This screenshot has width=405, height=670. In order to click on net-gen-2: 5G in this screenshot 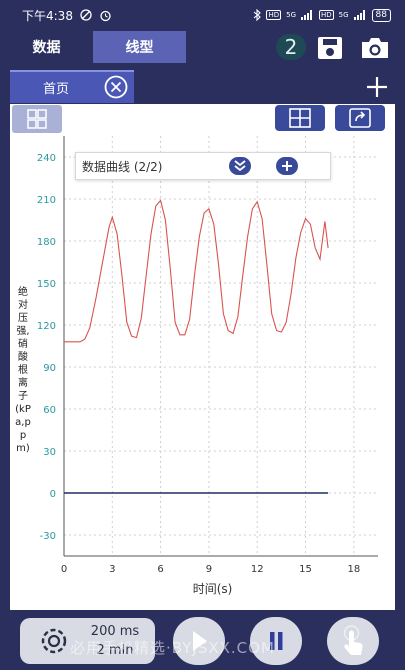, I will do `click(343, 15)`.